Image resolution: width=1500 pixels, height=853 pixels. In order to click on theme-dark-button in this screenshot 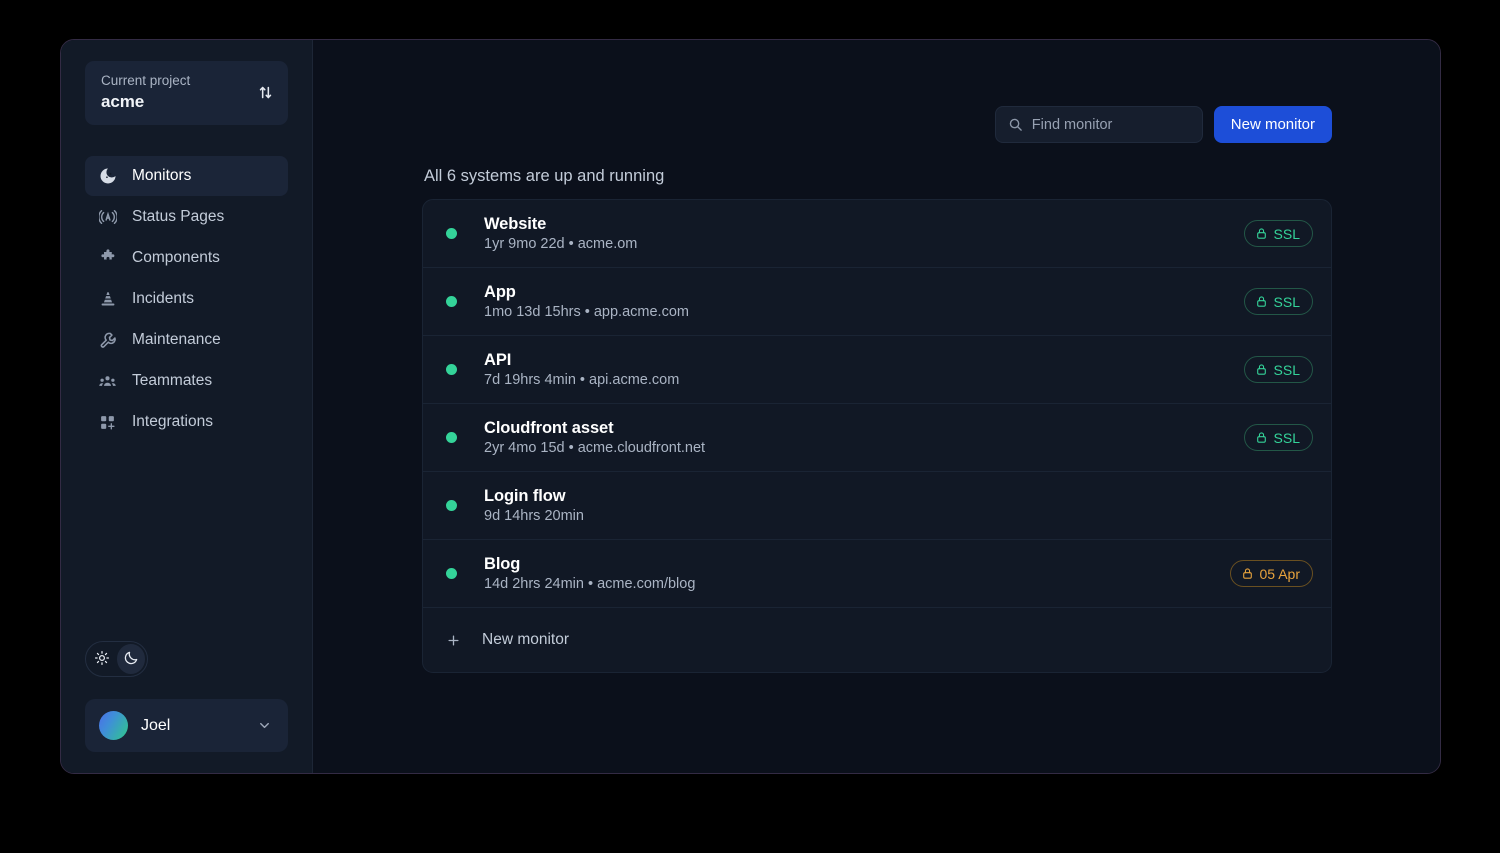, I will do `click(130, 659)`.